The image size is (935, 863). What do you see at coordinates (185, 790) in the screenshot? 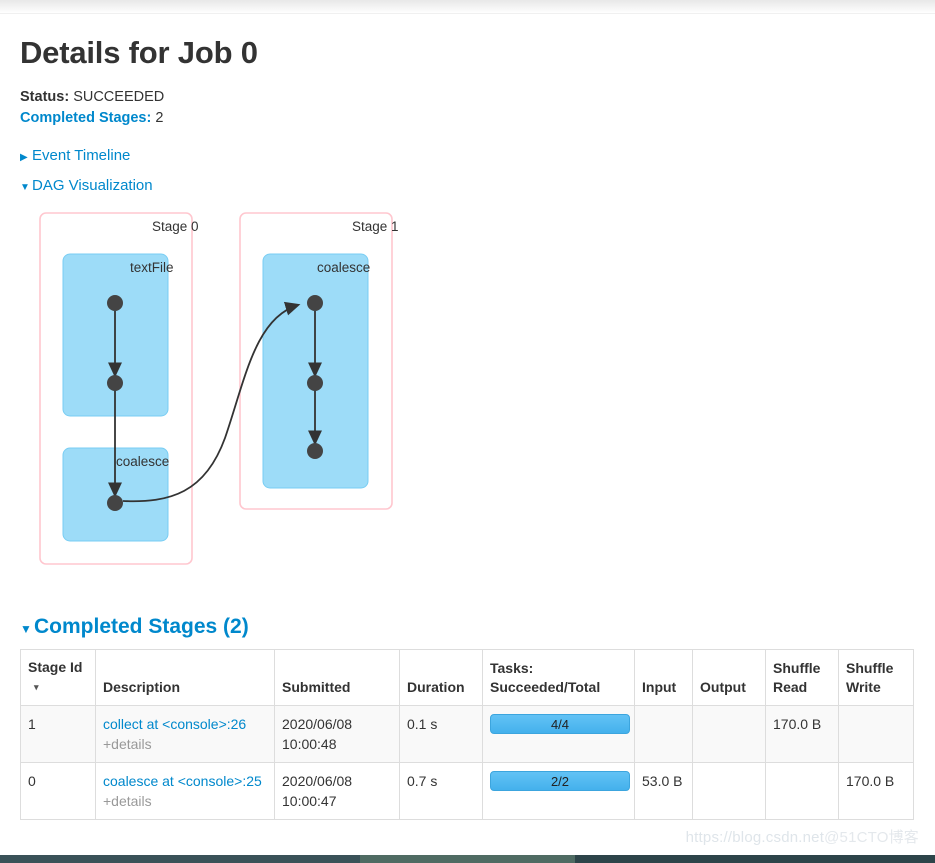
I see `cell-description: coalesce at <console>:25 +details` at bounding box center [185, 790].